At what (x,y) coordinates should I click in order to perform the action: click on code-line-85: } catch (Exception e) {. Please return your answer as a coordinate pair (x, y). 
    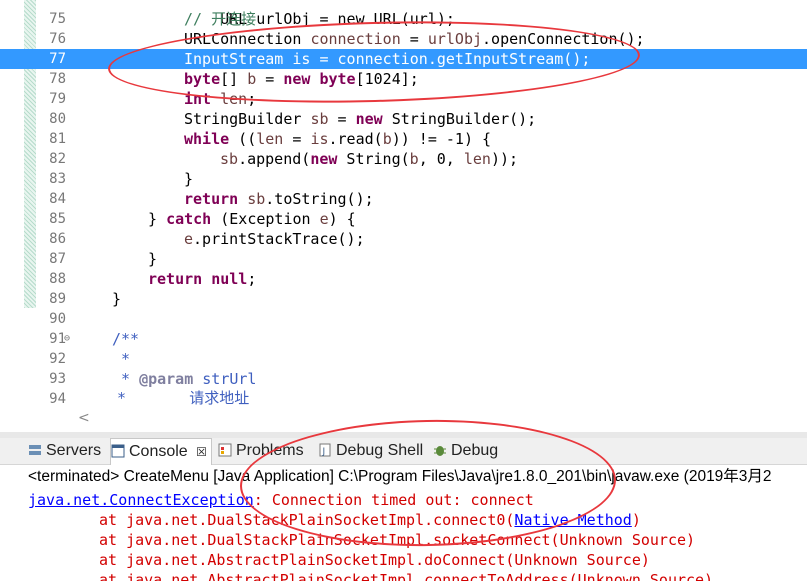
    Looking at the image, I should click on (252, 219).